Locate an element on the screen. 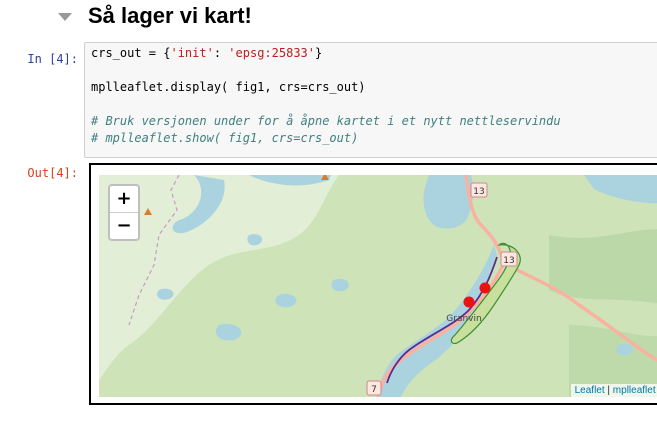 Image resolution: width=657 pixels, height=421 pixels. leaflet-link: Leaflet is located at coordinates (590, 390).